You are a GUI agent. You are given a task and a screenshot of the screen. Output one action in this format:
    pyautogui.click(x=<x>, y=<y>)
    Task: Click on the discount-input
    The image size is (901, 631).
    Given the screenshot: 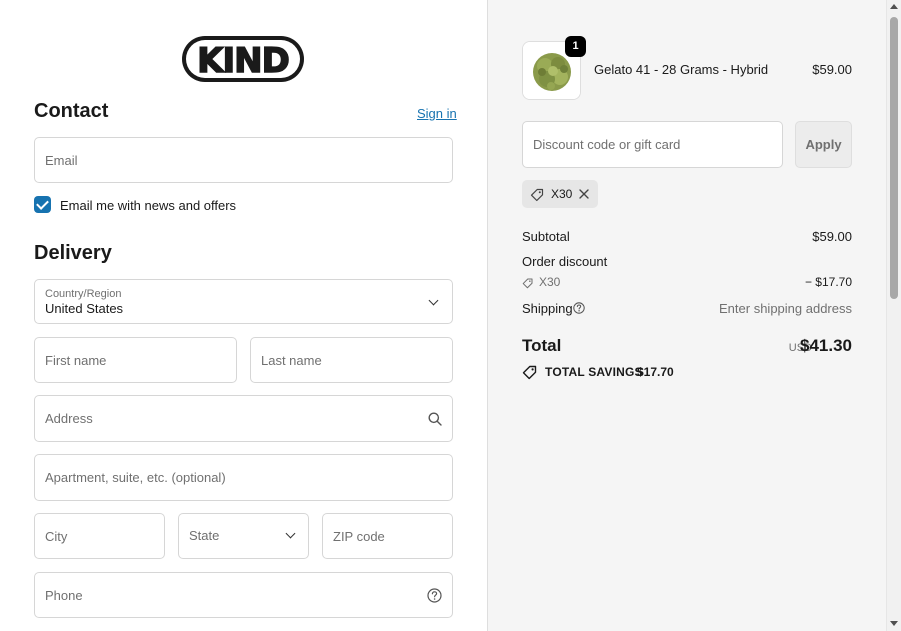 What is the action you would take?
    pyautogui.click(x=652, y=144)
    